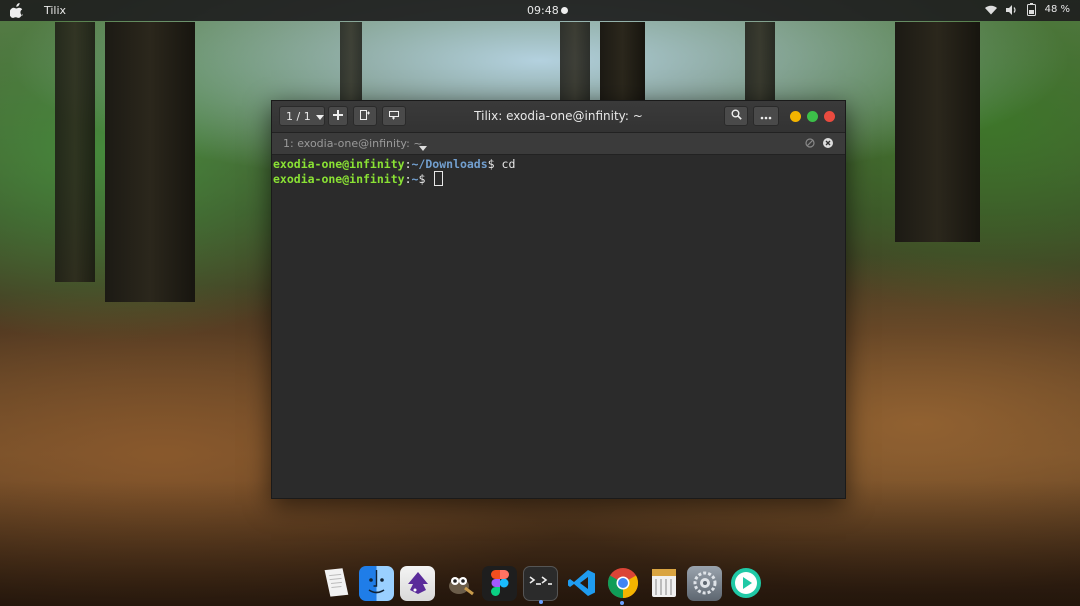 The height and width of the screenshot is (606, 1080). Describe the element at coordinates (1011, 9) in the screenshot. I see `volume-icon` at that location.